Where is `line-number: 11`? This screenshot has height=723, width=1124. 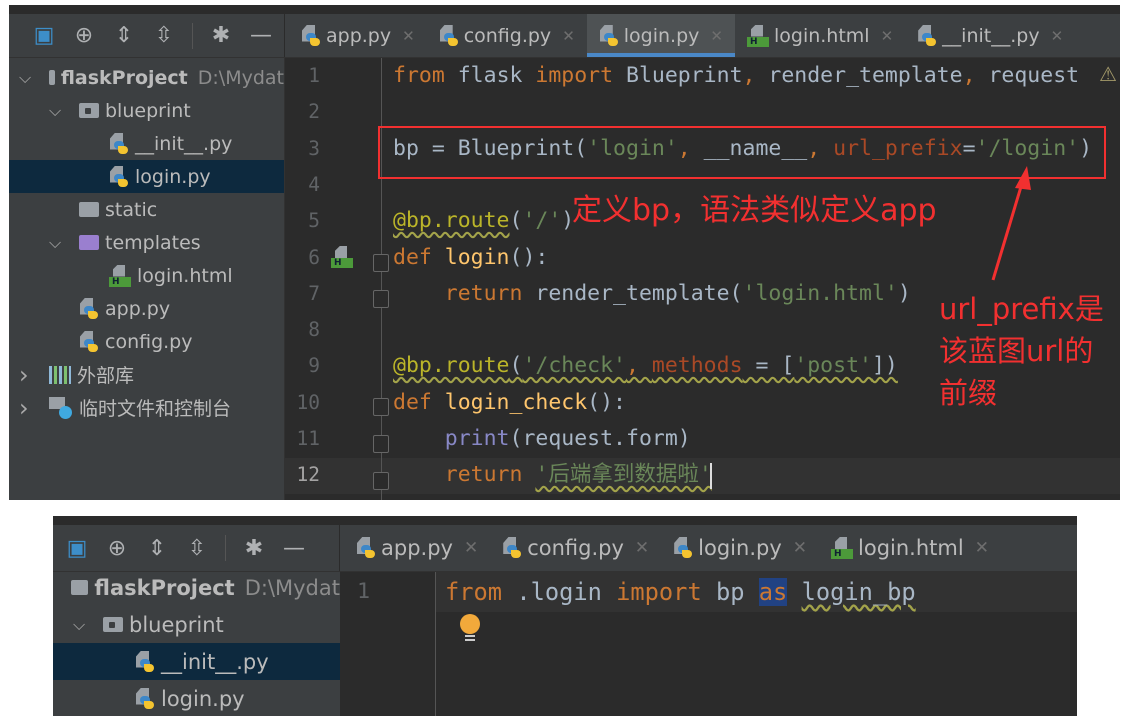 line-number: 11 is located at coordinates (308, 438).